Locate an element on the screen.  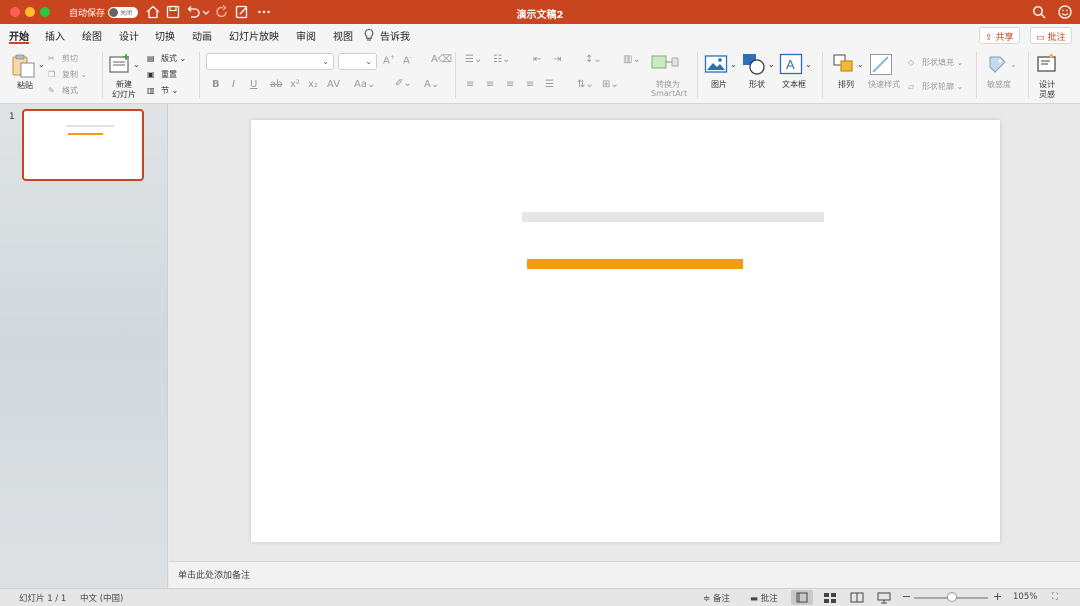
picture-dropdown-icon: ⌄ is located at coordinates (733, 64).